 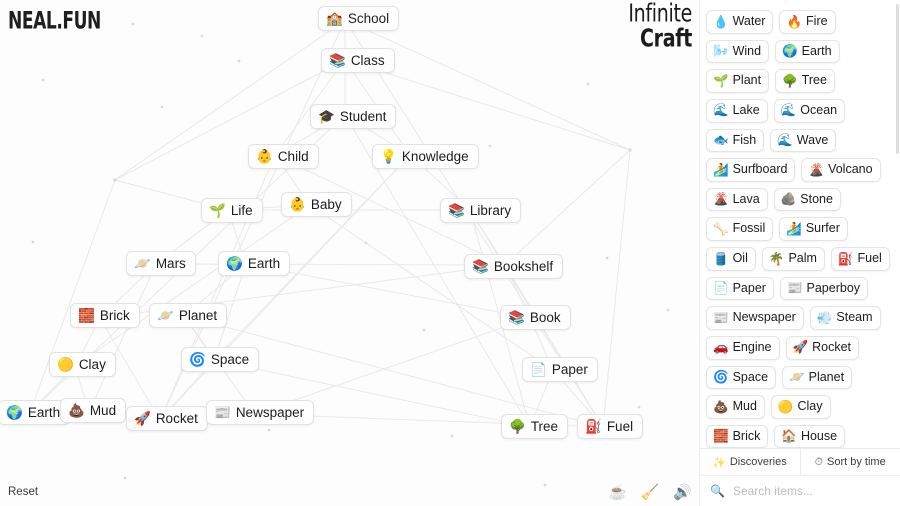 What do you see at coordinates (560, 369) in the screenshot?
I see `canvas-node: 📄 Paper` at bounding box center [560, 369].